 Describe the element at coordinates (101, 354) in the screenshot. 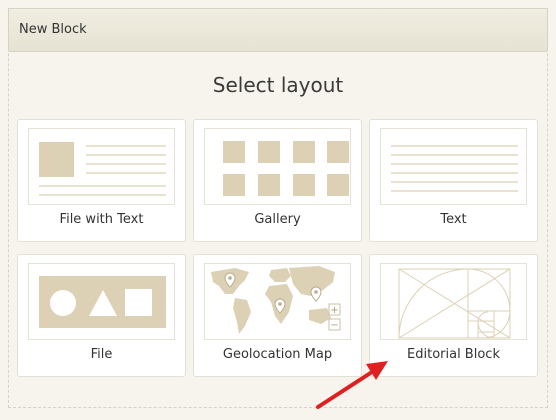

I see `layout-label: File` at that location.